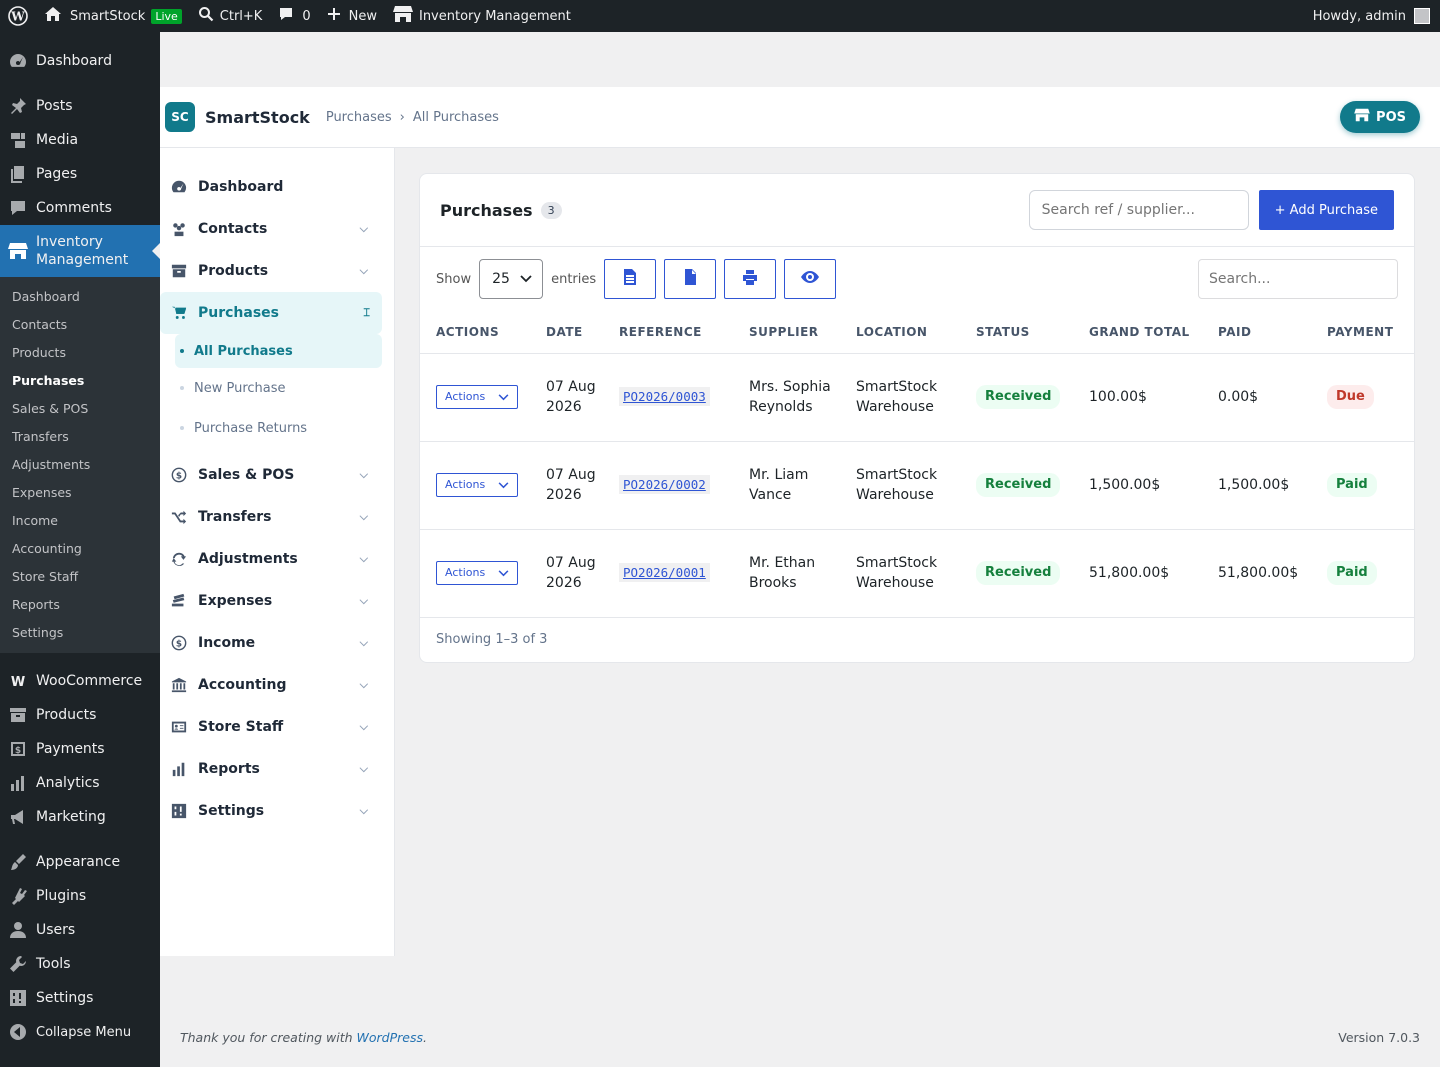  Describe the element at coordinates (18, 1032) in the screenshot. I see `collapse-icon` at that location.